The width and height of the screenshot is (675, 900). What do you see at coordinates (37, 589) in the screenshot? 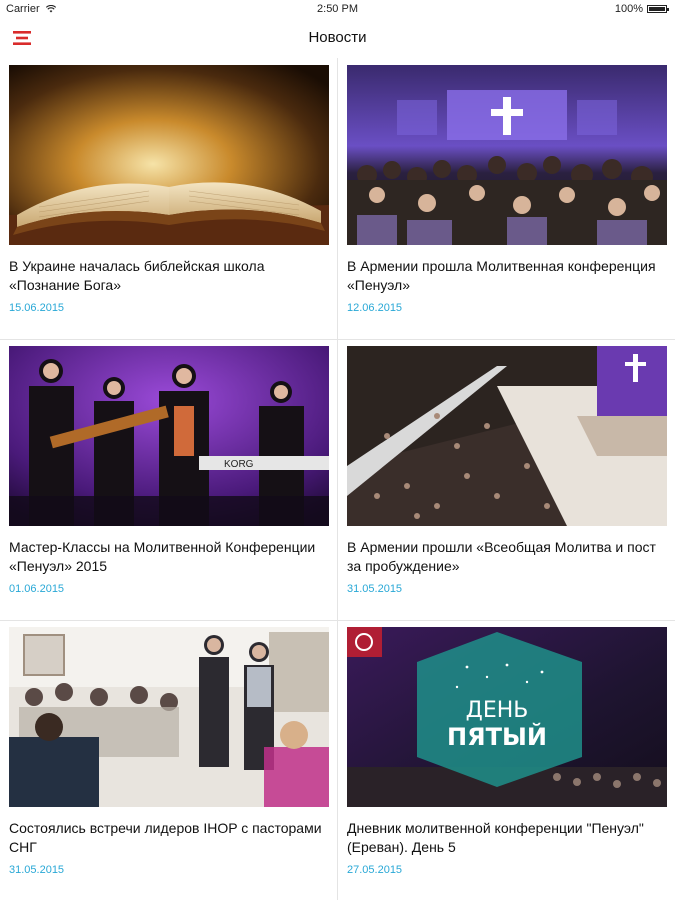
I see `article-date: 01.06.2015` at bounding box center [37, 589].